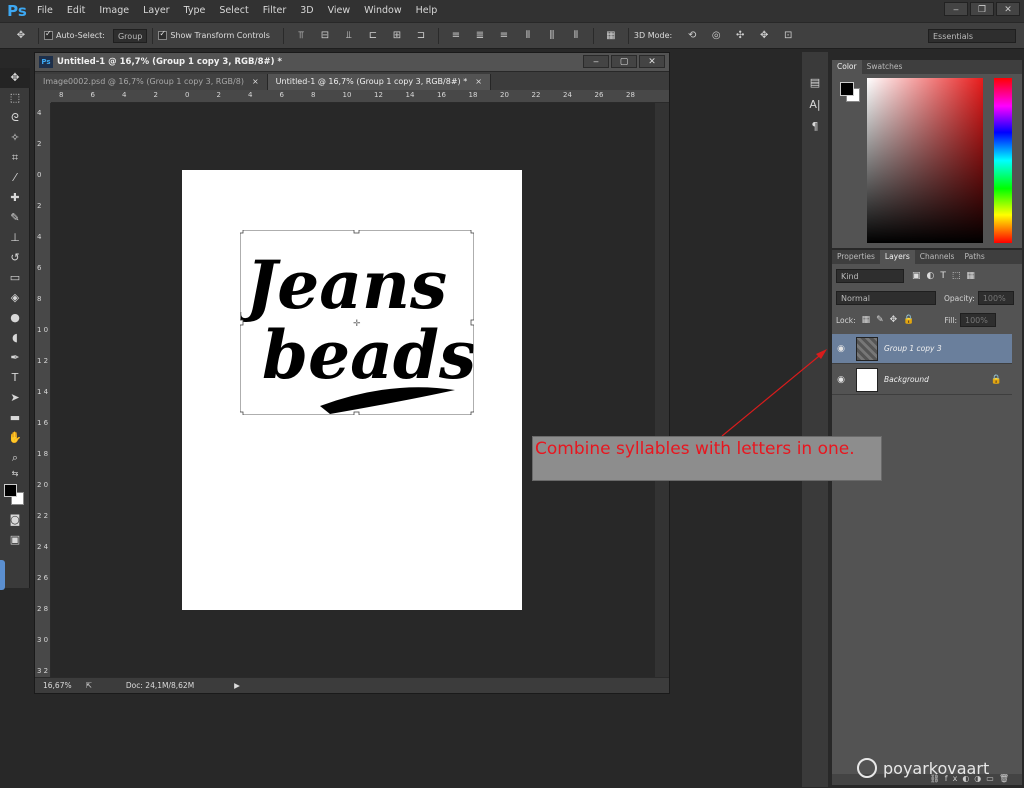 Image resolution: width=1024 pixels, height=788 pixels. What do you see at coordinates (885, 67) in the screenshot?
I see `tab-swatches: Swatches` at bounding box center [885, 67].